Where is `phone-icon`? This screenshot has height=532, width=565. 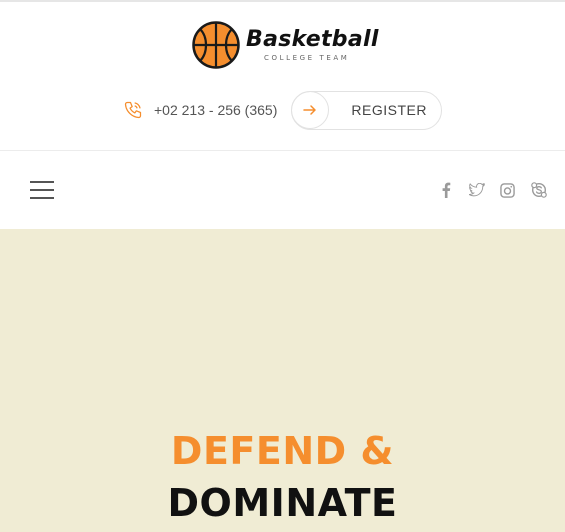 phone-icon is located at coordinates (133, 110).